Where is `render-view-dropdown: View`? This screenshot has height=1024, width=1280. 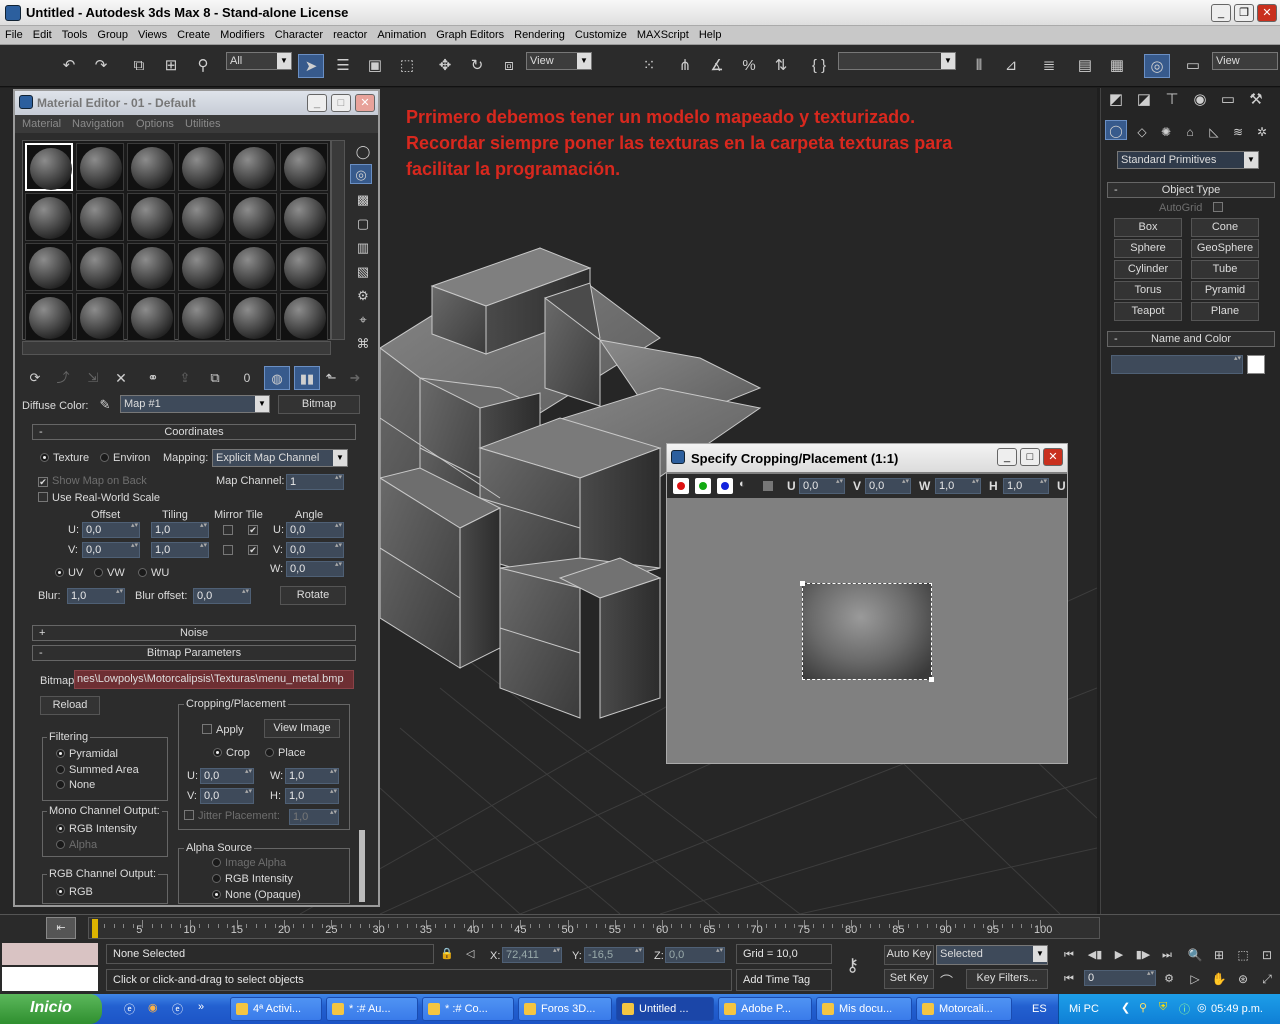
render-view-dropdown: View is located at coordinates (1245, 61).